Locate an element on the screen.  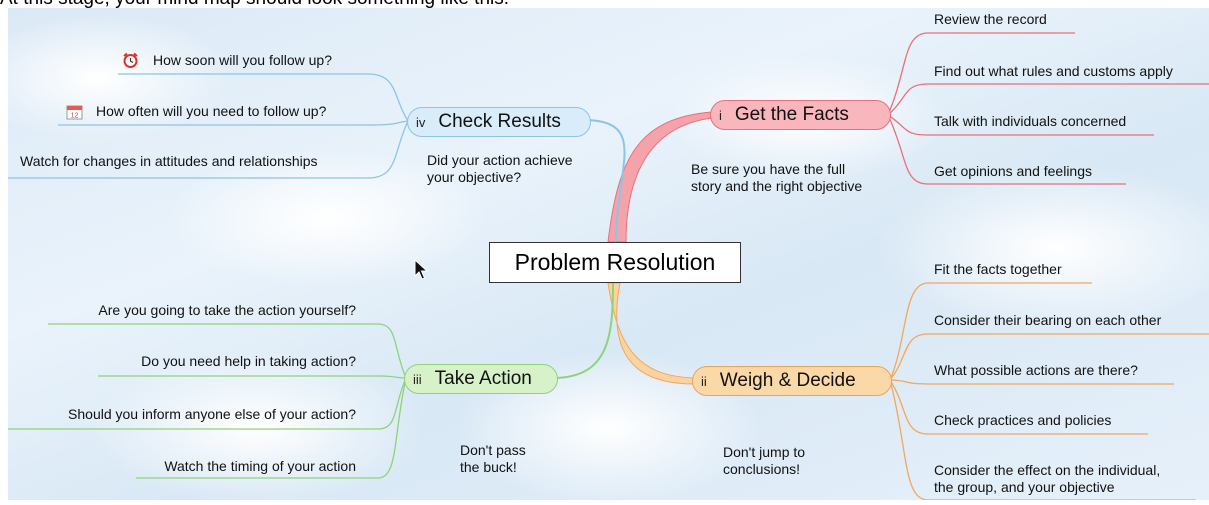
item-line: the group, and your objective is located at coordinates (1024, 487).